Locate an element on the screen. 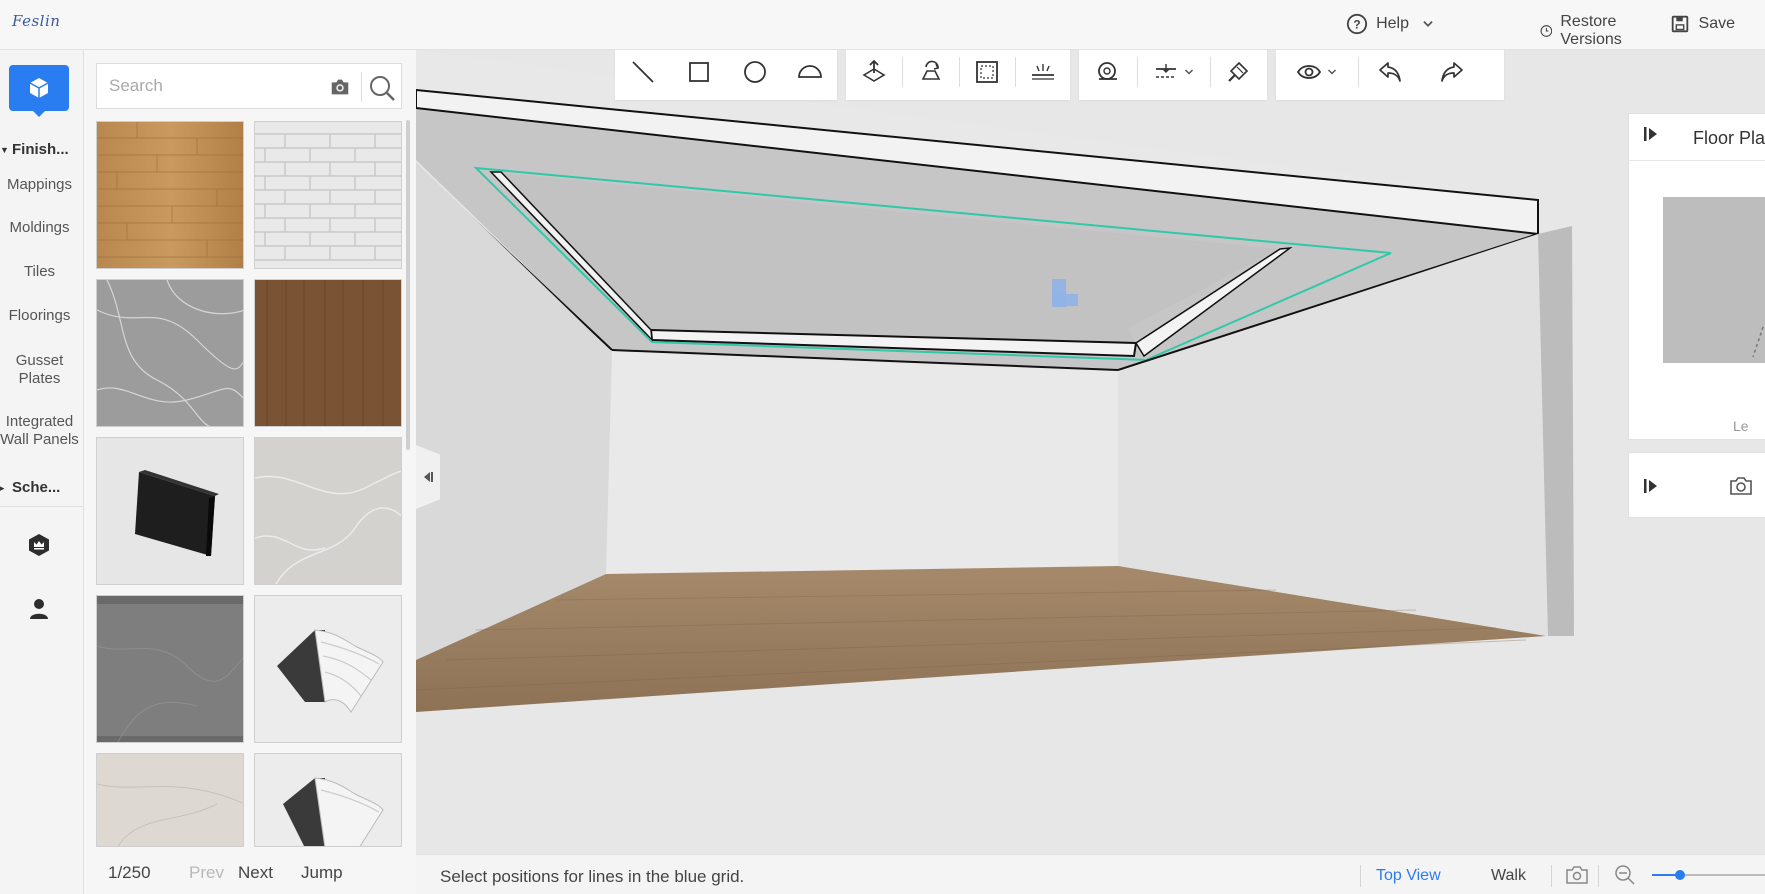 Image resolution: width=1765 pixels, height=894 pixels. light-icon is located at coordinates (1043, 72).